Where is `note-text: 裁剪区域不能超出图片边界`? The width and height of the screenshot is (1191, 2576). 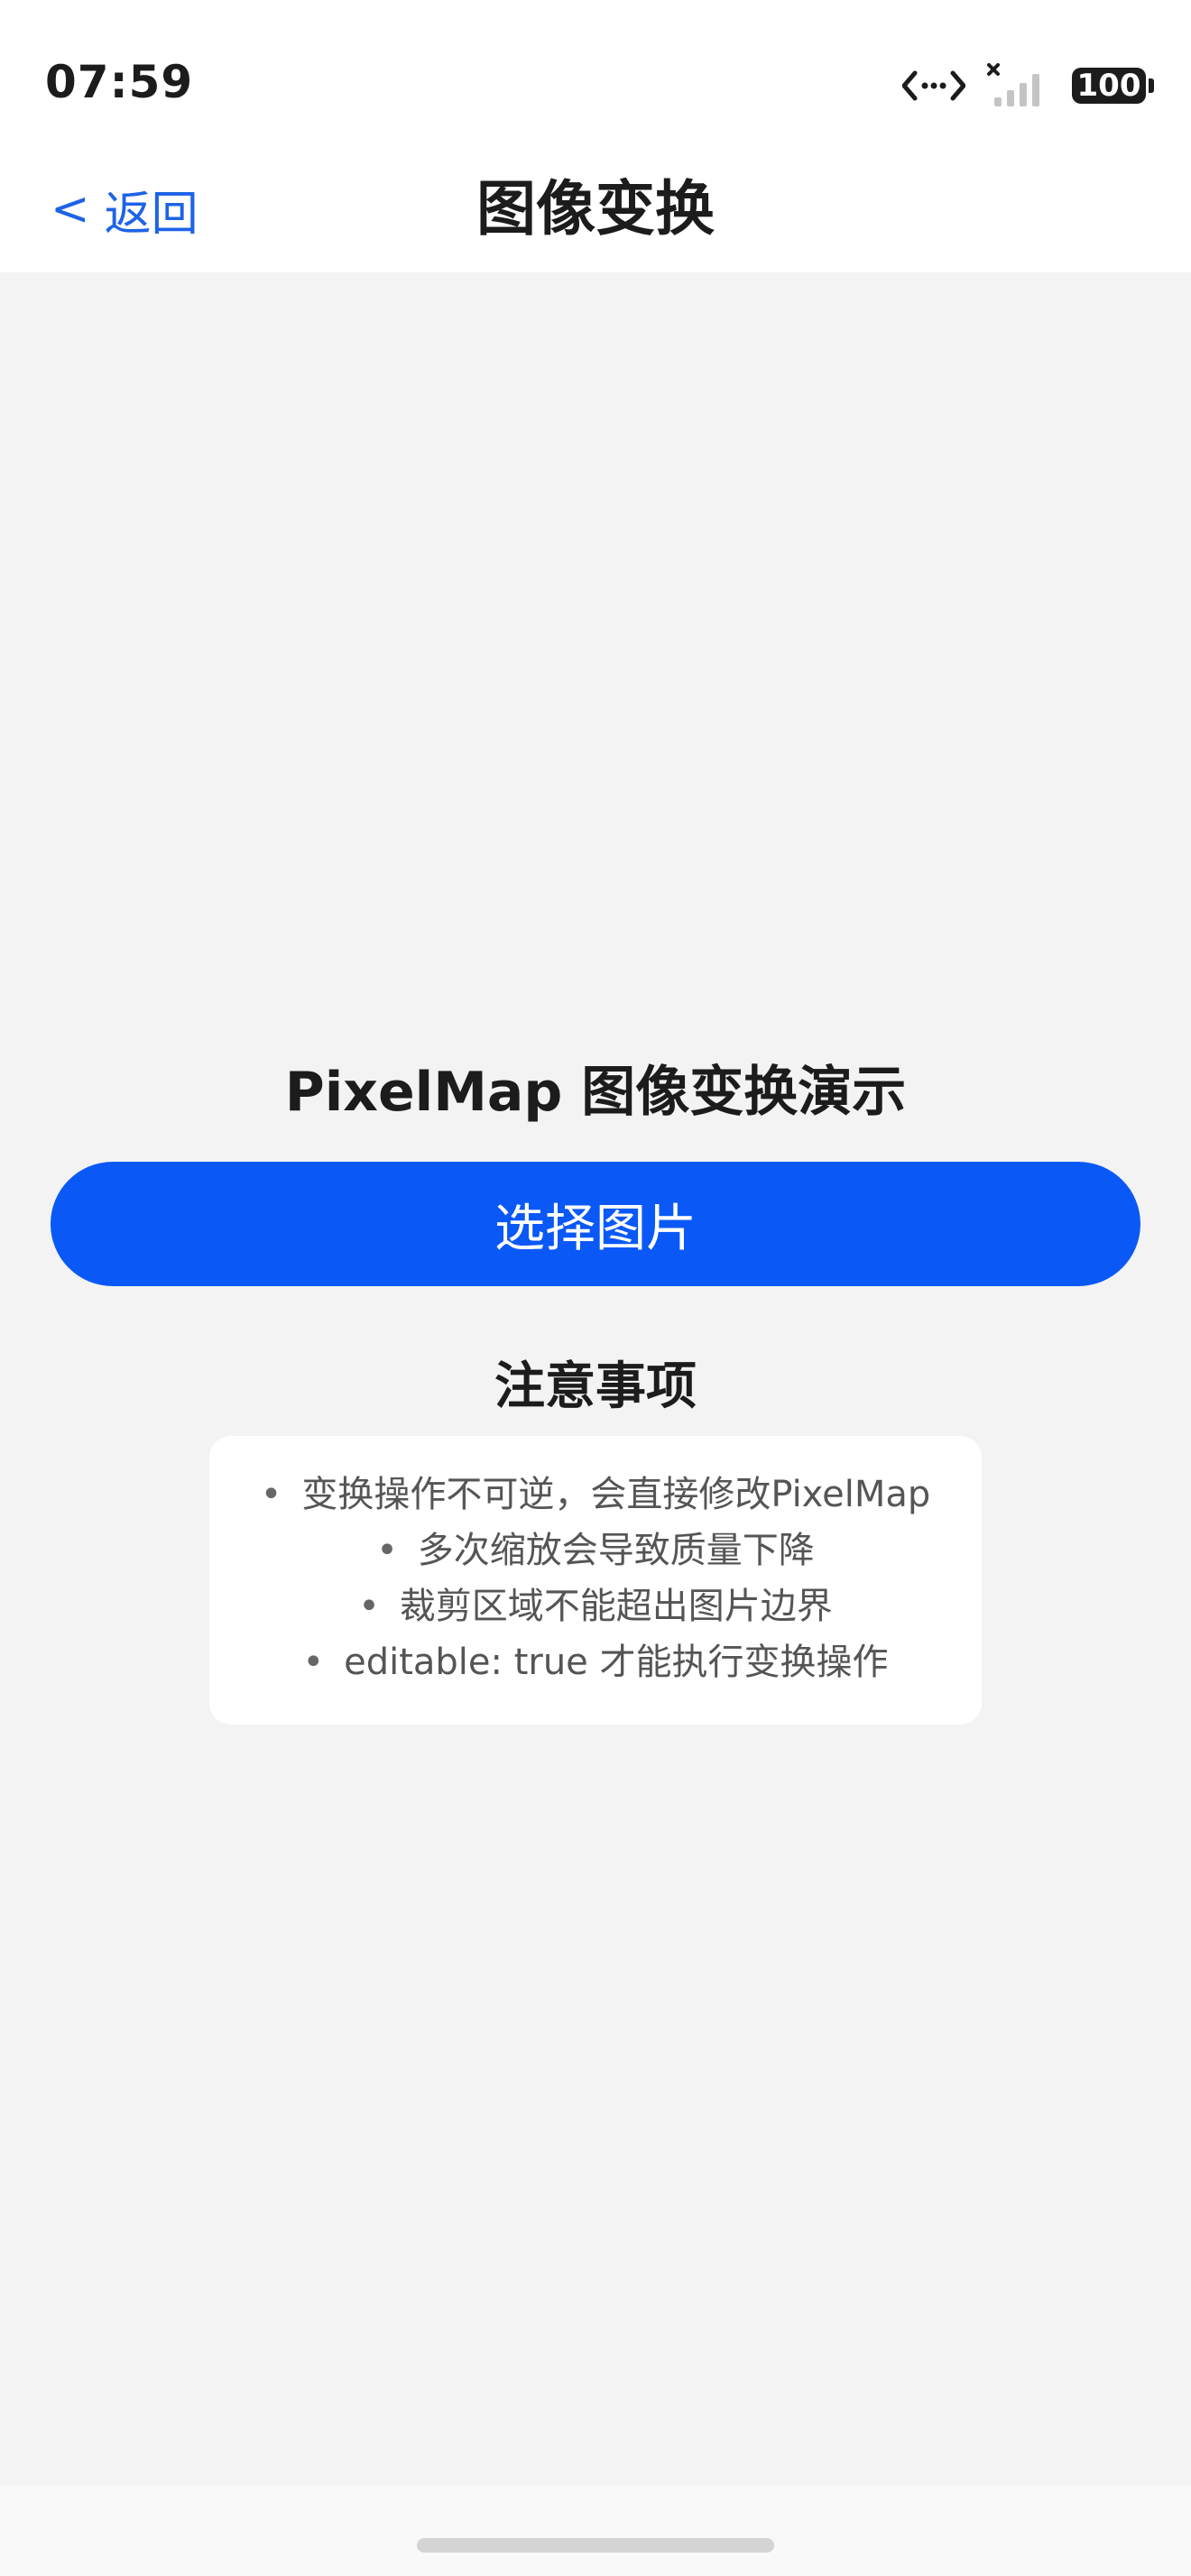 note-text: 裁剪区域不能超出图片边界 is located at coordinates (616, 1606).